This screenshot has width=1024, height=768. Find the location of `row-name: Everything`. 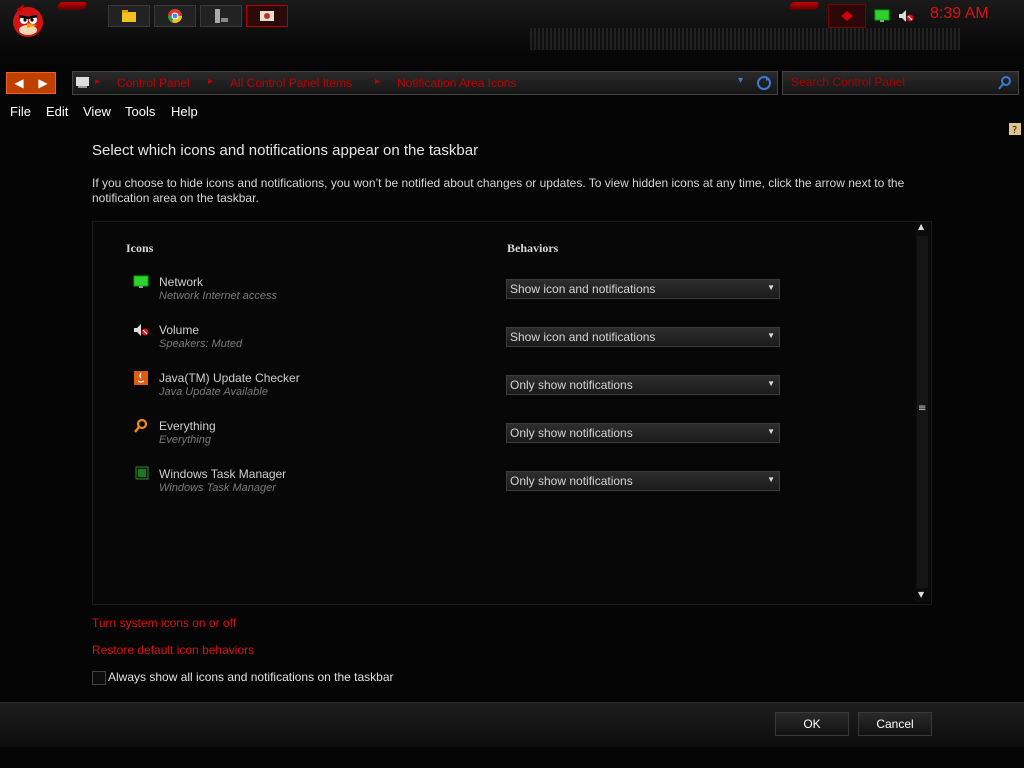

row-name: Everything is located at coordinates (187, 426).